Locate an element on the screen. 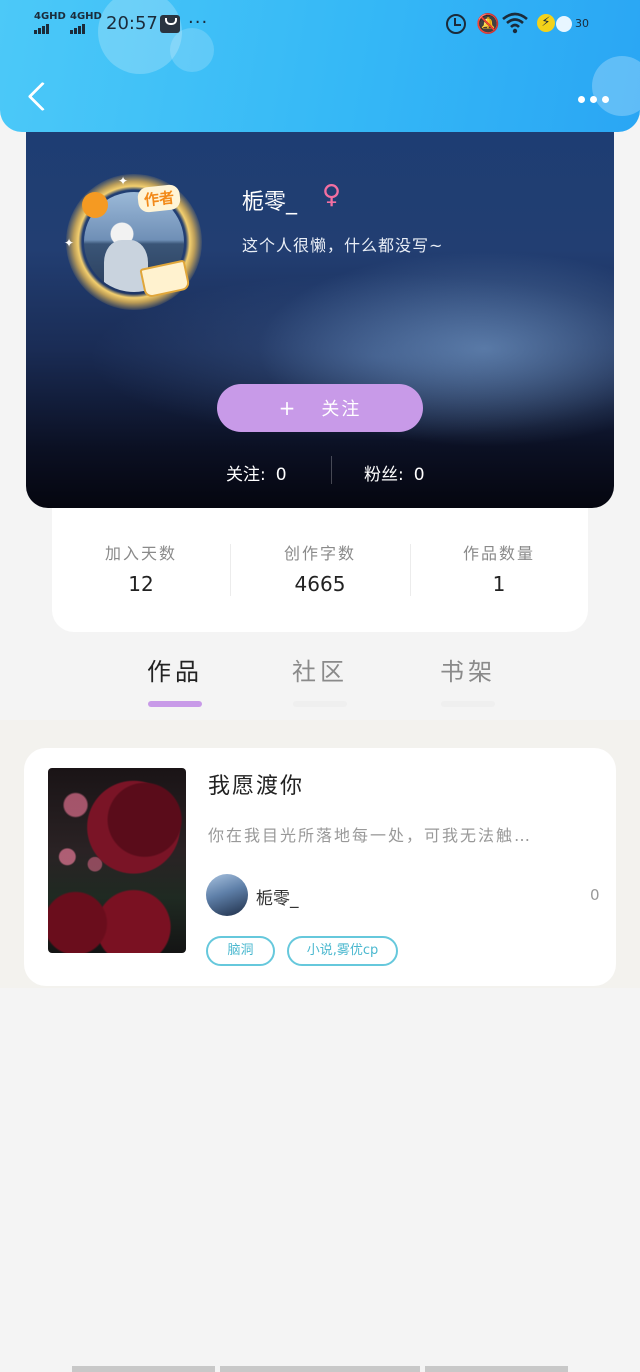 The height and width of the screenshot is (1372, 640). bell-off-icon: 🔕 is located at coordinates (488, 24).